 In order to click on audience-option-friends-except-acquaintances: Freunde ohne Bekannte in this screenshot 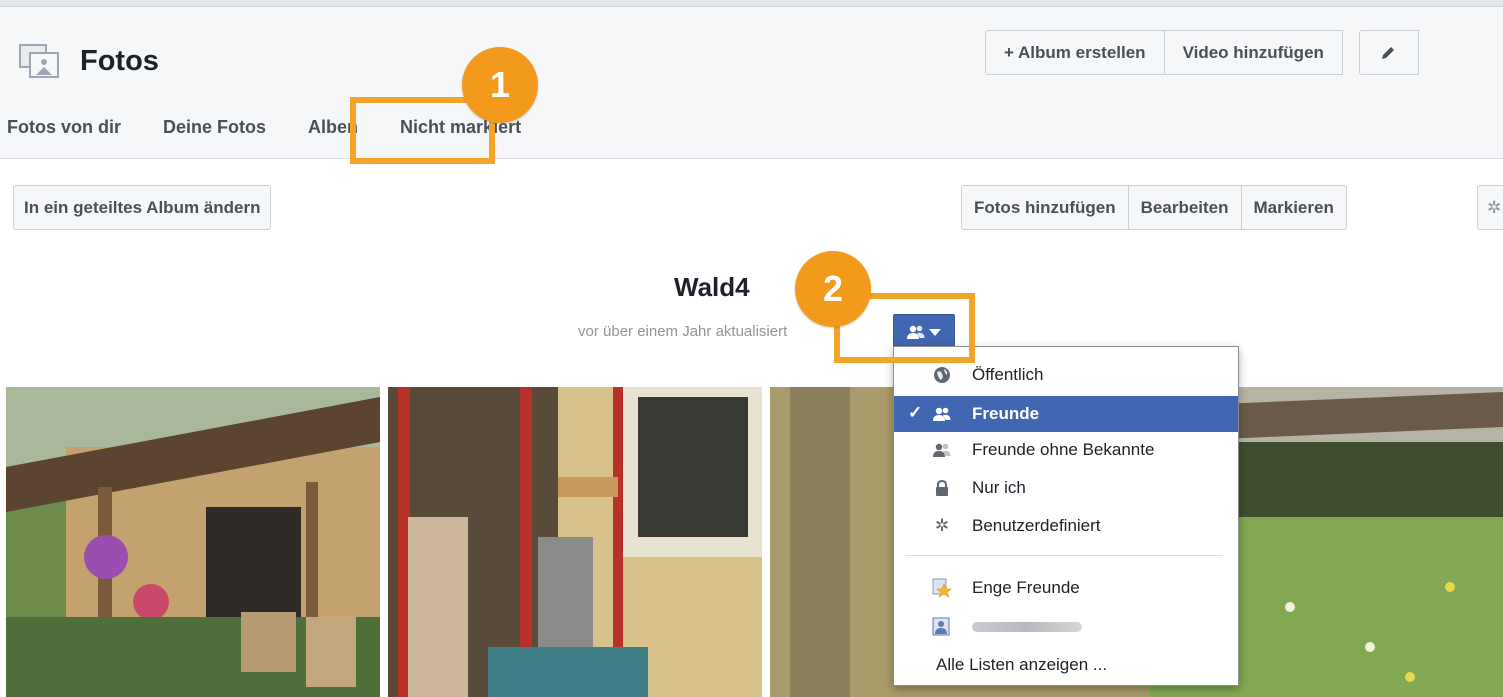, I will do `click(1066, 450)`.